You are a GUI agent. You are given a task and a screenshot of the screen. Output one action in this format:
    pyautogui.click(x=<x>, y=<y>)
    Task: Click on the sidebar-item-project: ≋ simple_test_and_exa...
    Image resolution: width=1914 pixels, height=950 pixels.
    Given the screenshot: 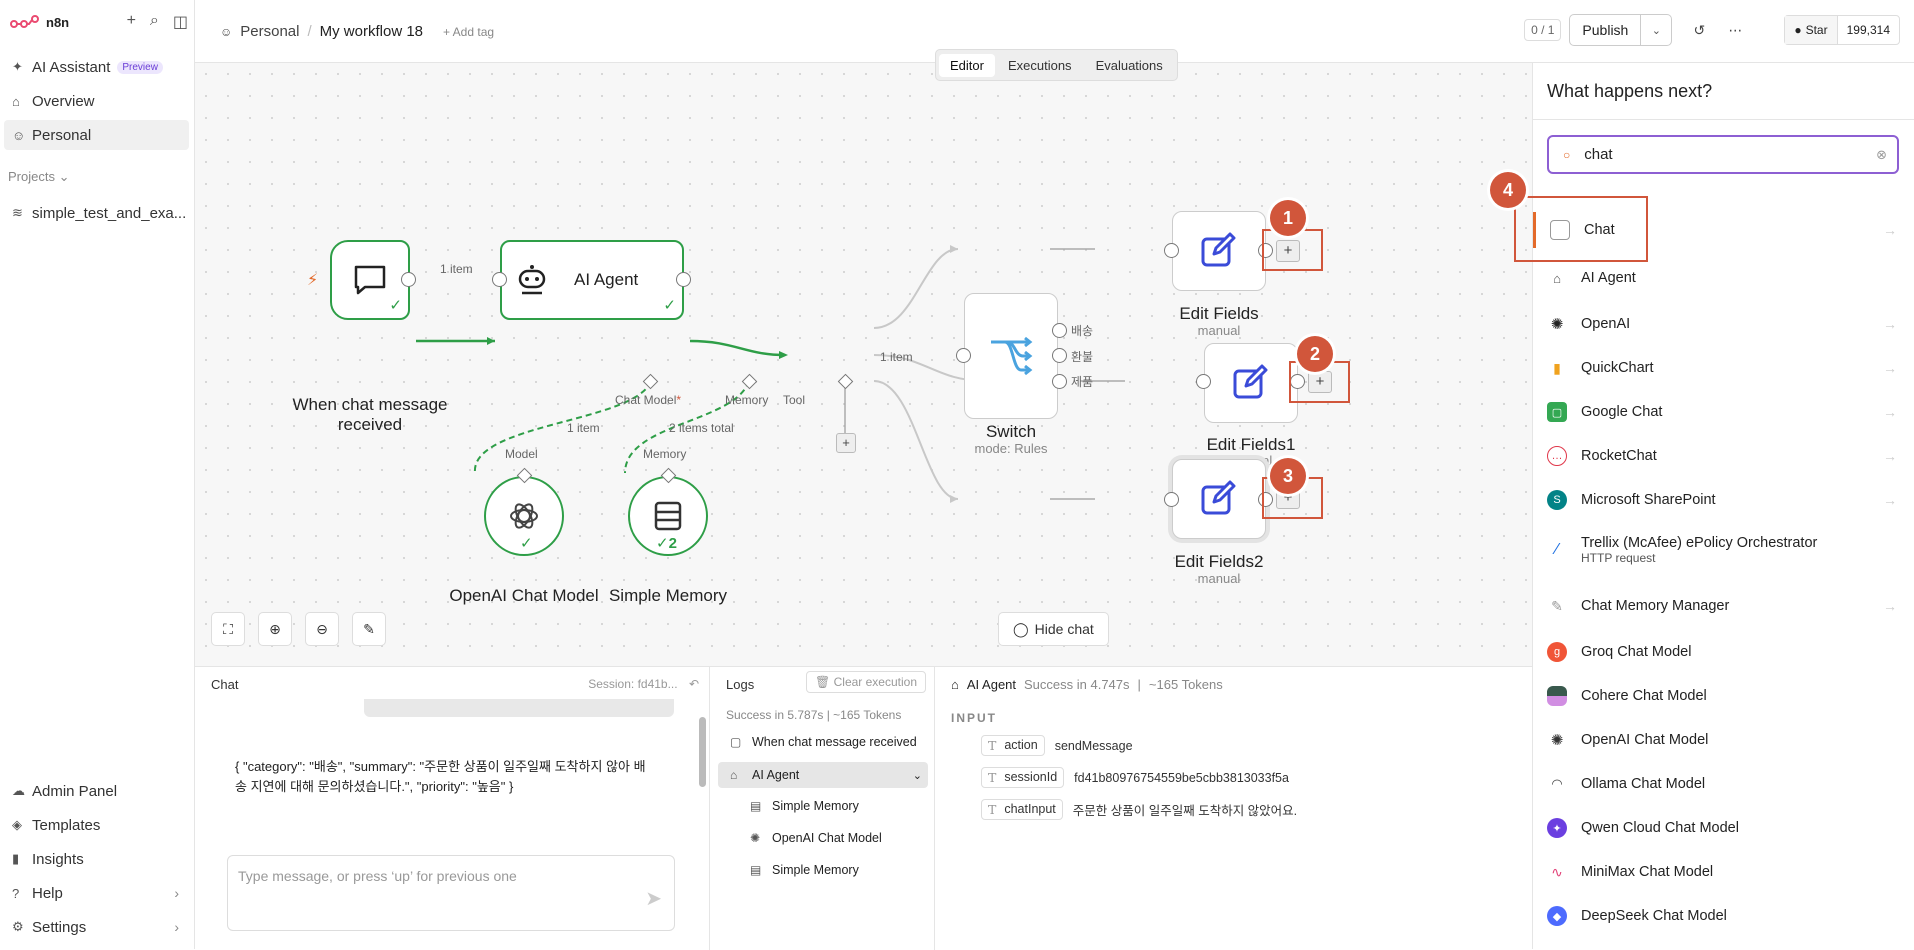 What is the action you would take?
    pyautogui.click(x=96, y=213)
    